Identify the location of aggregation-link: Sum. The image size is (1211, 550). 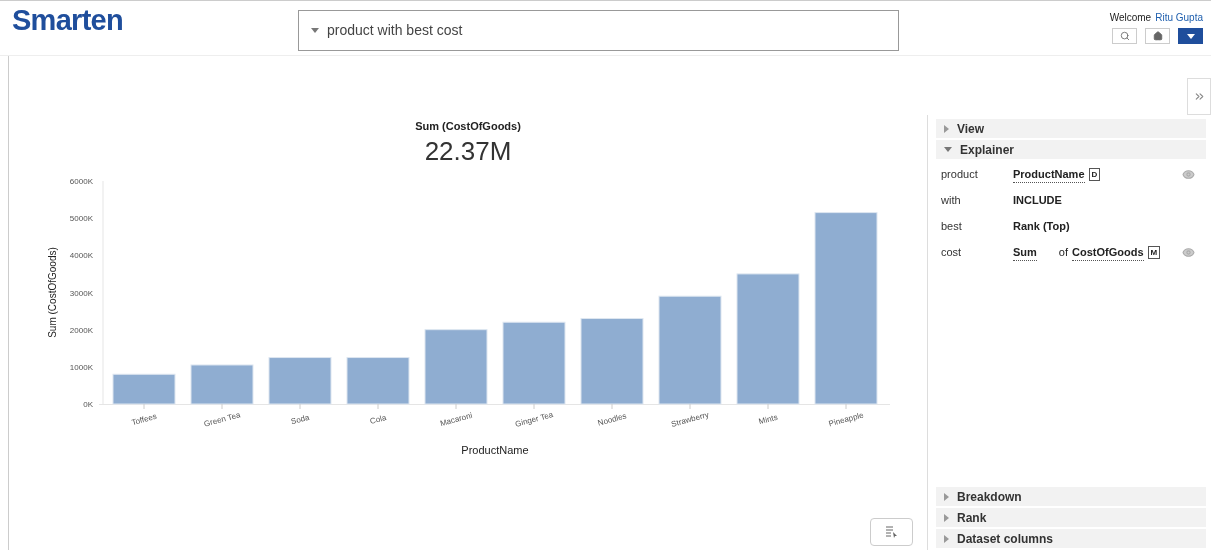
(1025, 252).